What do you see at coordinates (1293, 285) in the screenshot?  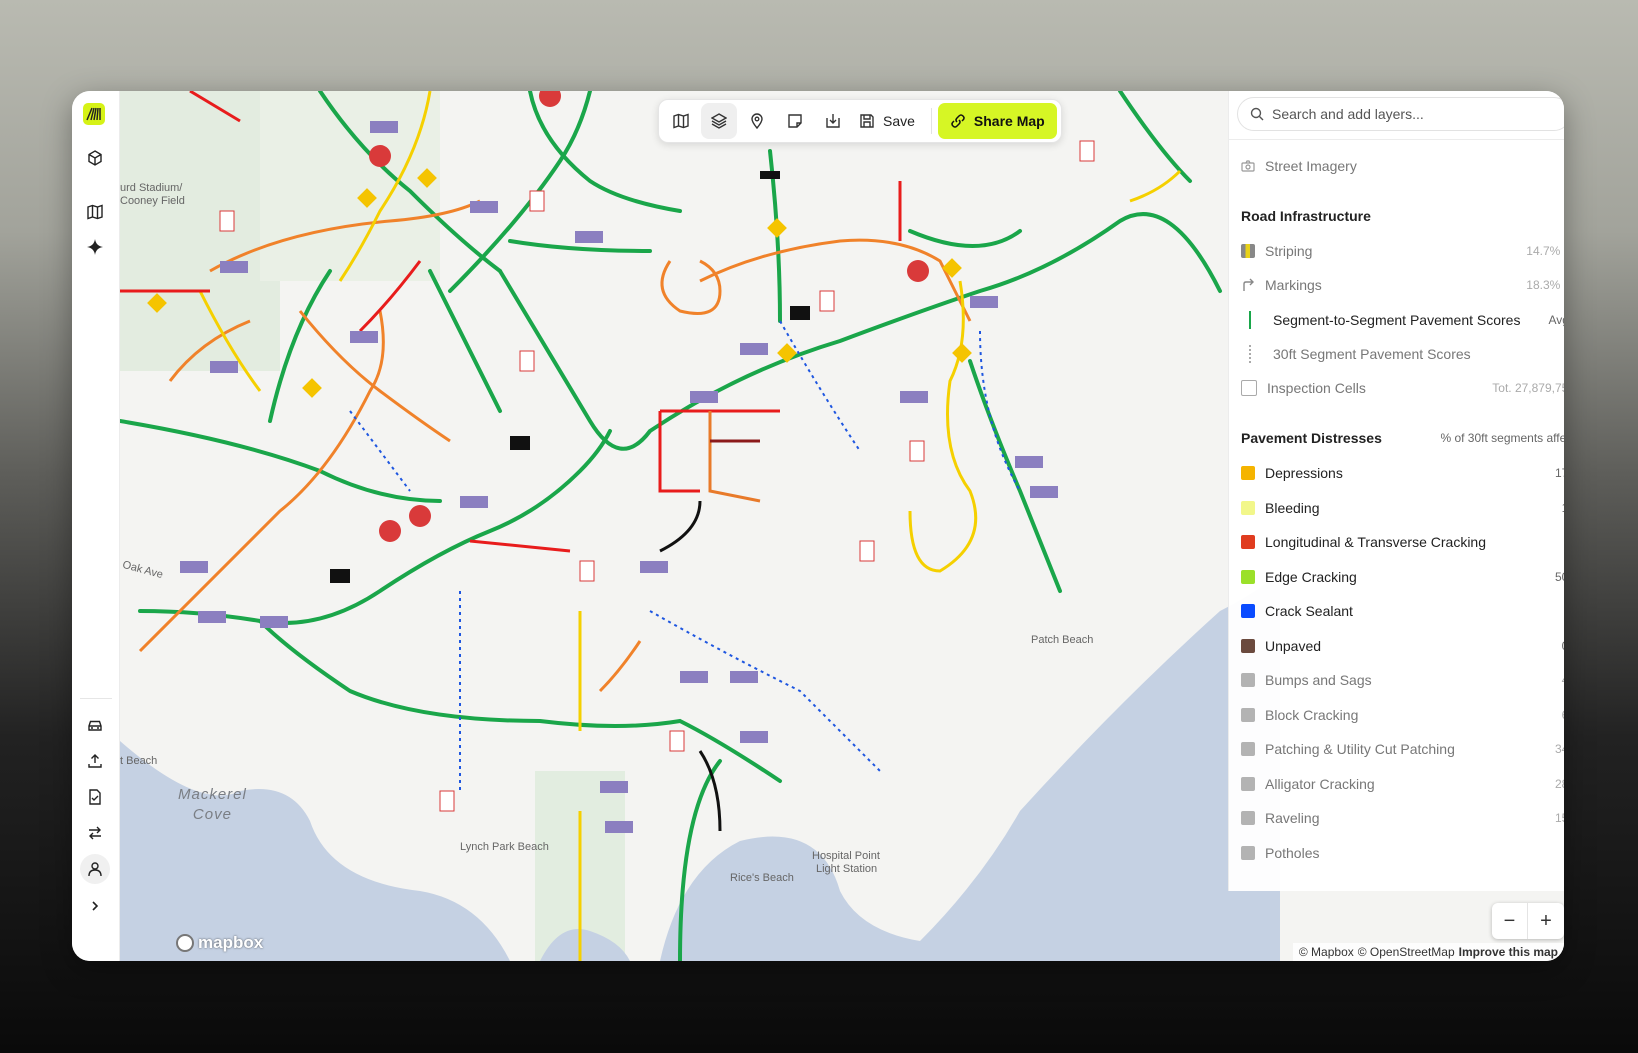 I see `layer-label: Markings` at bounding box center [1293, 285].